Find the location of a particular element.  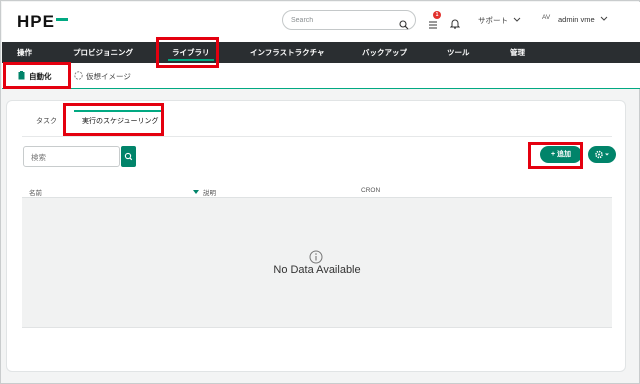

subnav-label: 仮想イメージ is located at coordinates (108, 76).